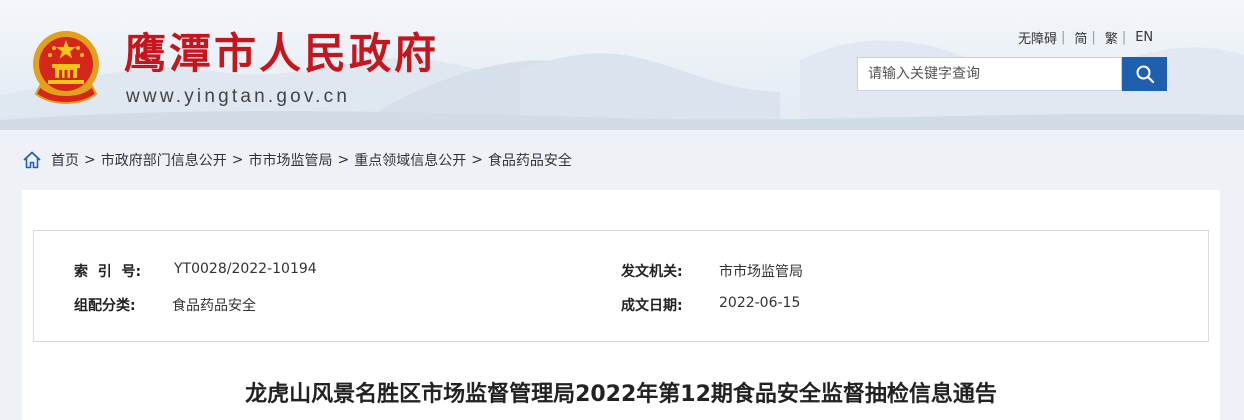 The image size is (1244, 420). What do you see at coordinates (989, 74) in the screenshot?
I see `search-input: 请输入关键字查询` at bounding box center [989, 74].